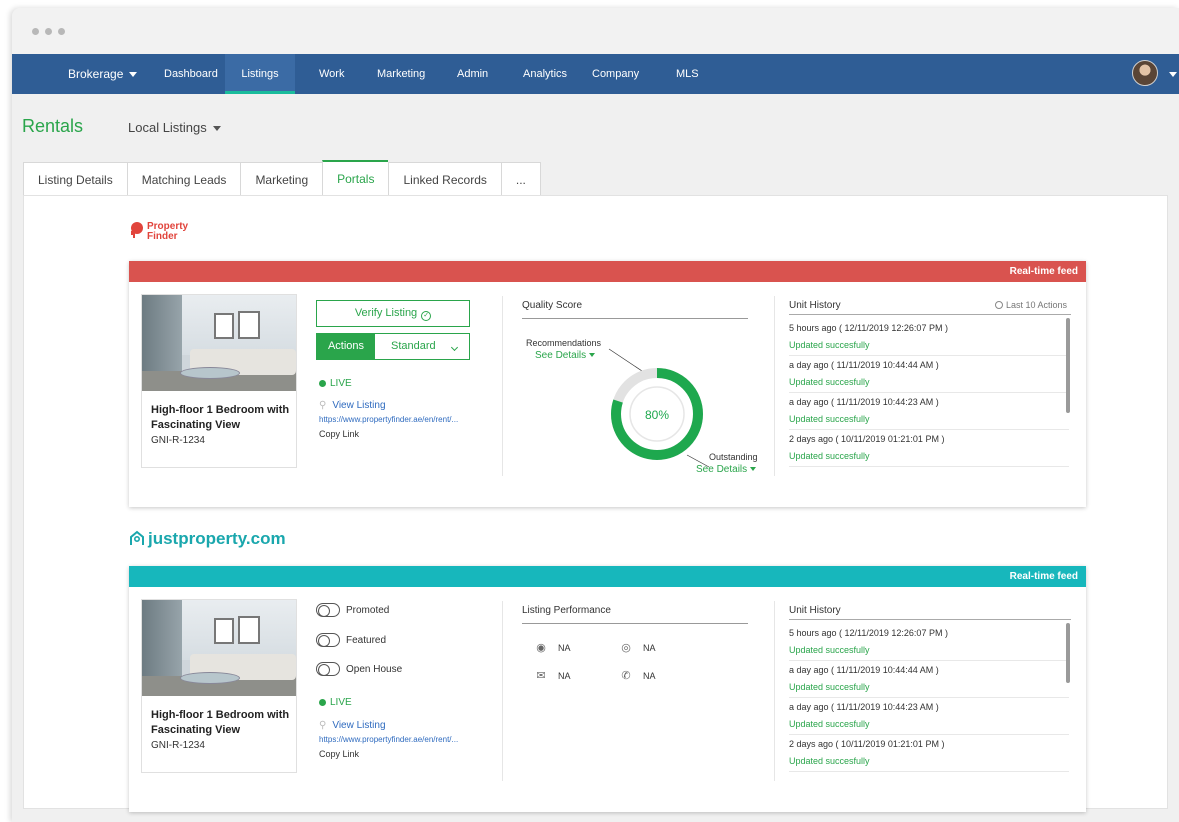 The width and height of the screenshot is (1179, 822). I want to click on history-time: 5 hours ago ( 12/11/2019 12:26:07 PM ), so click(868, 633).